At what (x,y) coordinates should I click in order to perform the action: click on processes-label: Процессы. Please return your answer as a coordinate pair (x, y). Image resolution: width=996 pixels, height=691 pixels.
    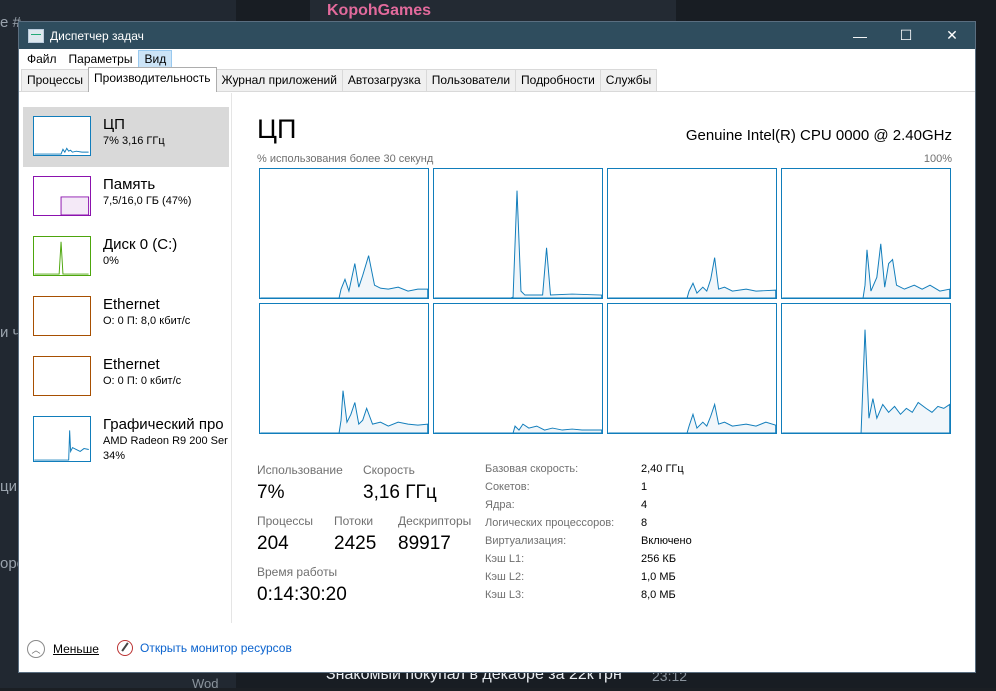
    Looking at the image, I should click on (285, 521).